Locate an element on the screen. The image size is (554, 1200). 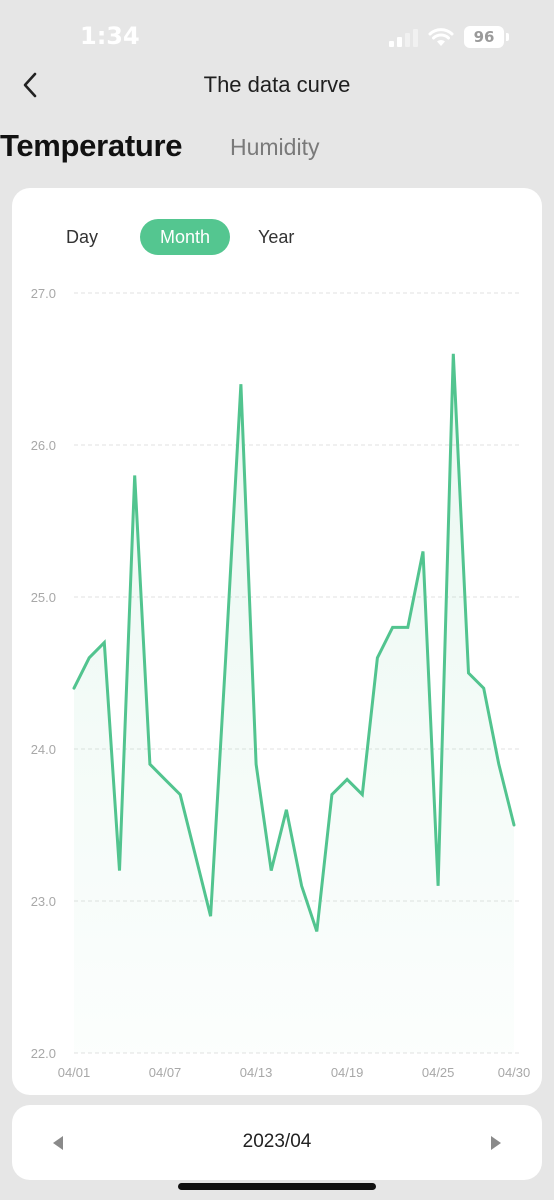
battery-level: 96 is located at coordinates (484, 37).